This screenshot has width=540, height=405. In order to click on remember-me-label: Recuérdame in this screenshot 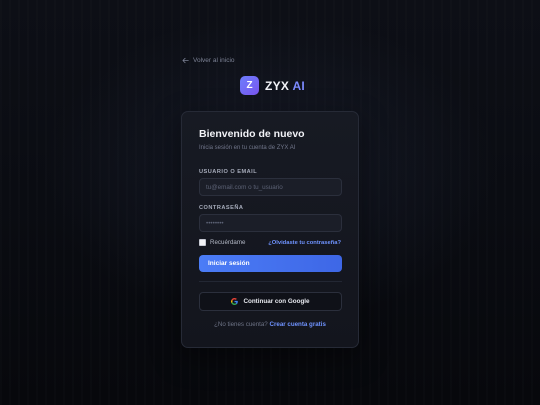, I will do `click(228, 242)`.